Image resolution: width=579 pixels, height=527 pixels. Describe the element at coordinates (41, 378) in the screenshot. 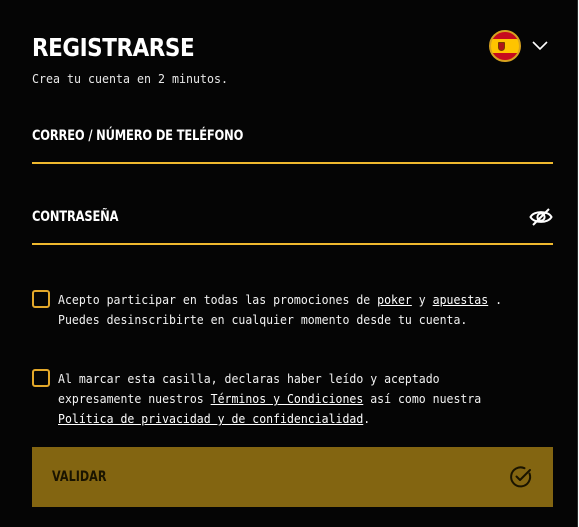

I see `terms-checkbox` at that location.